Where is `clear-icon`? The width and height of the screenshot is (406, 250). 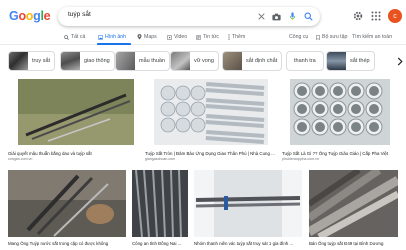
clear-icon is located at coordinates (261, 16).